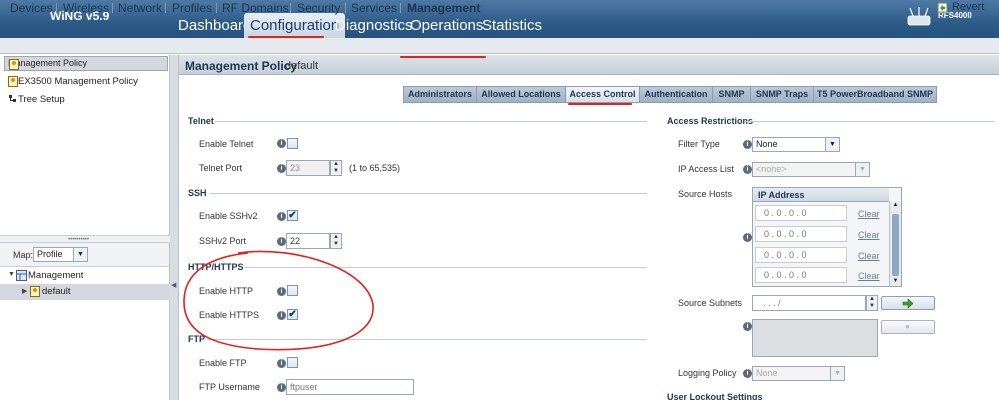  What do you see at coordinates (732, 94) in the screenshot?
I see `tab-snmp: SNMP` at bounding box center [732, 94].